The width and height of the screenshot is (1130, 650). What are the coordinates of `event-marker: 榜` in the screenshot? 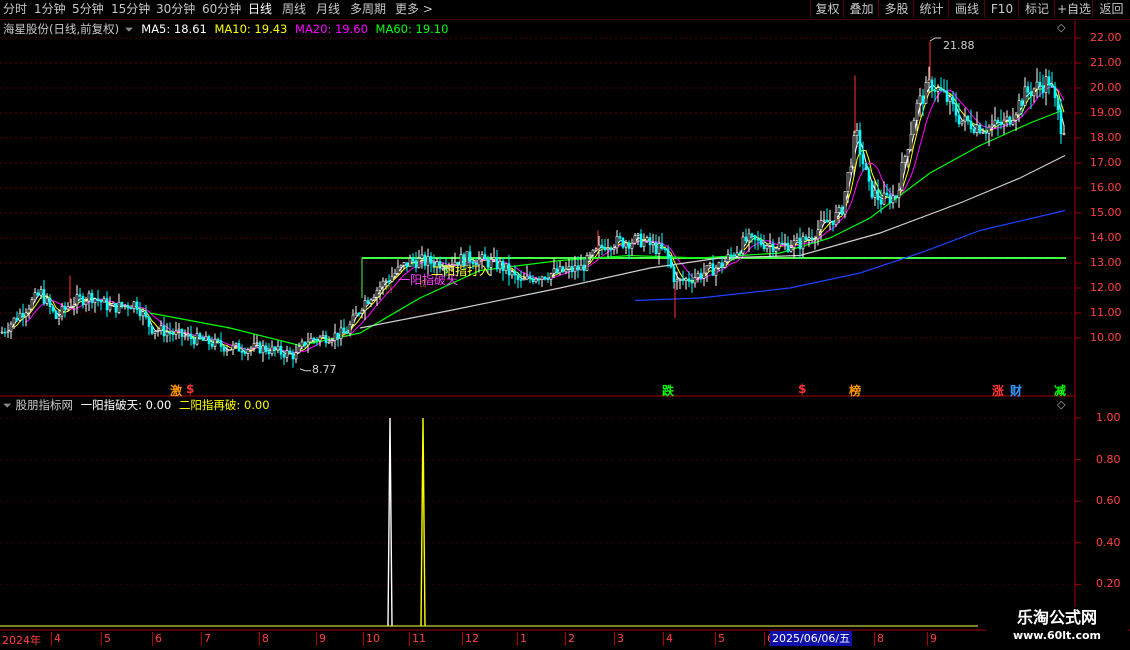 It's located at (855, 390).